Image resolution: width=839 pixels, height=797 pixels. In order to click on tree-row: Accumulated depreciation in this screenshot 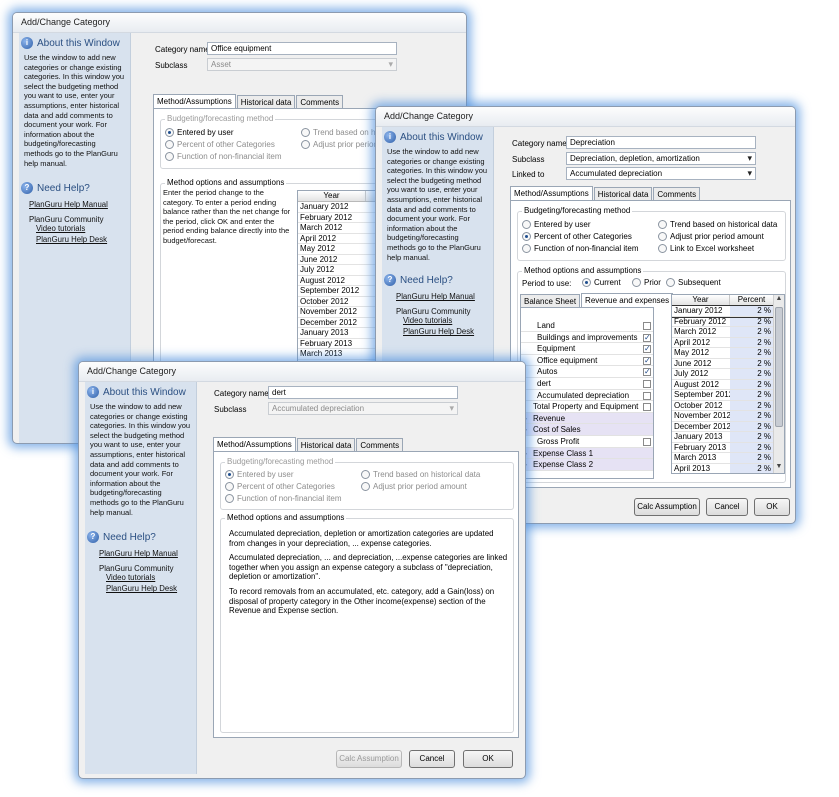, I will do `click(587, 396)`.